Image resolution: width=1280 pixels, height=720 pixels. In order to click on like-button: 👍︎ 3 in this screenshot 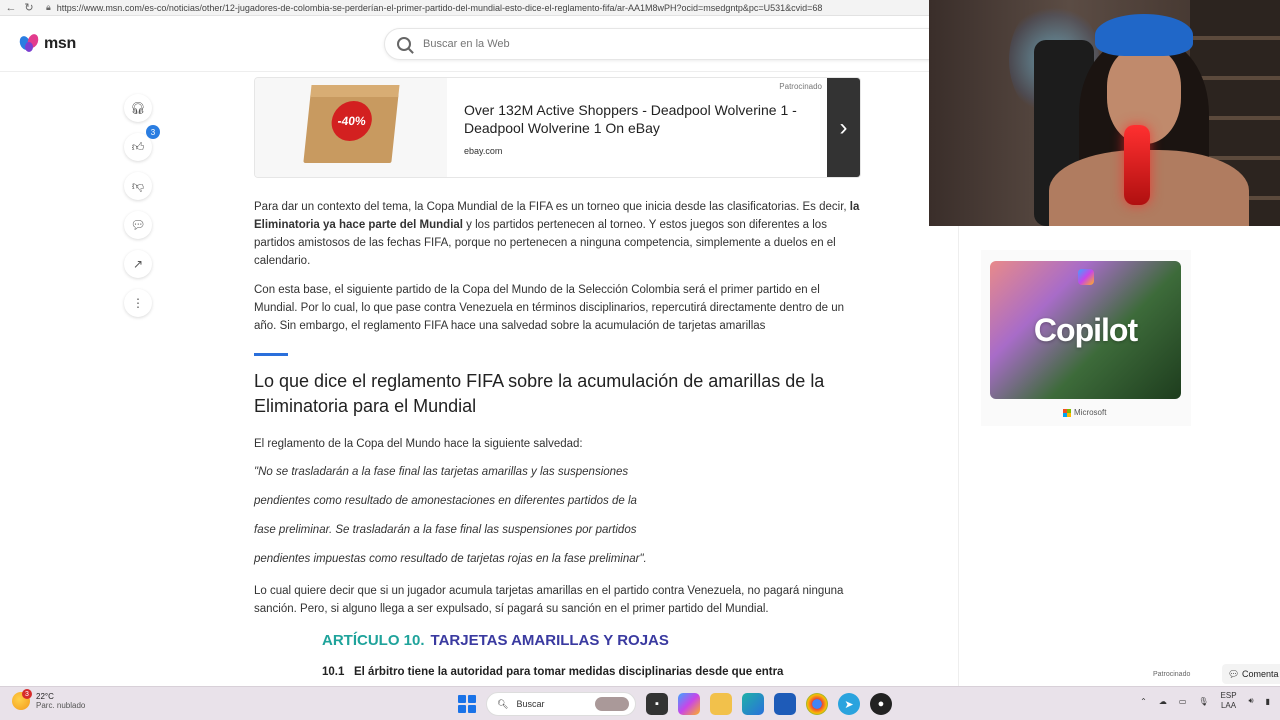, I will do `click(142, 143)`.